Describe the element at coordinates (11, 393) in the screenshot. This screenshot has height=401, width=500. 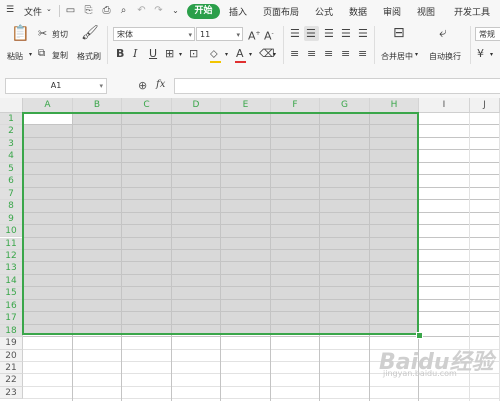
I see `row-header: 23` at that location.